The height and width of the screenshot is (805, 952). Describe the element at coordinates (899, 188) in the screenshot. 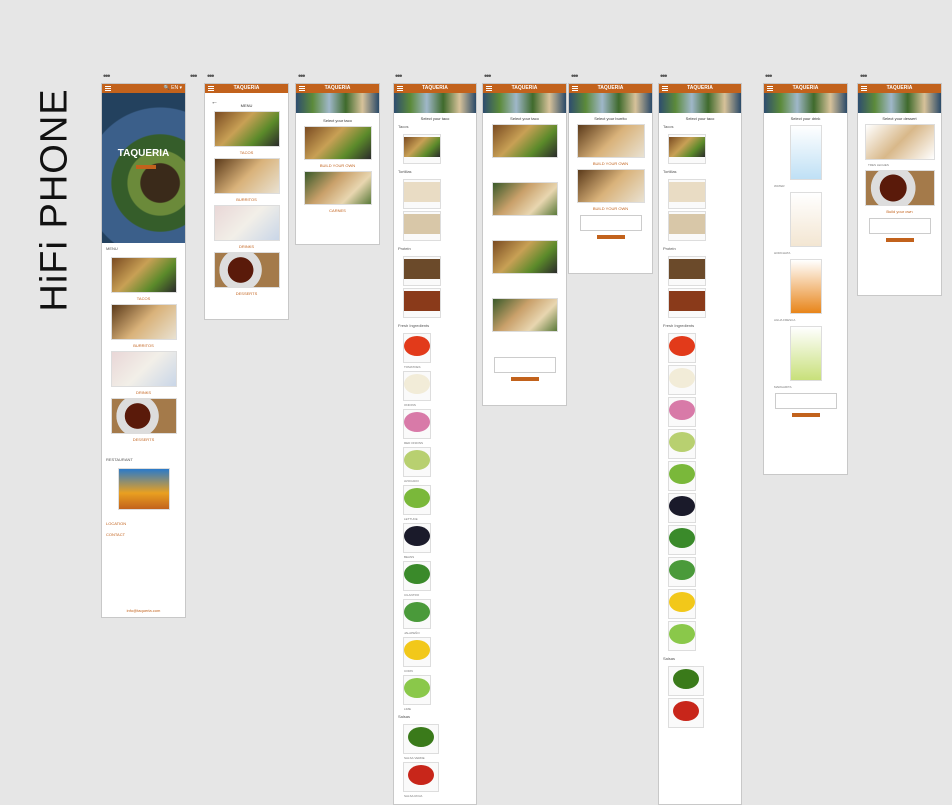

I see `dessert-build-own` at that location.